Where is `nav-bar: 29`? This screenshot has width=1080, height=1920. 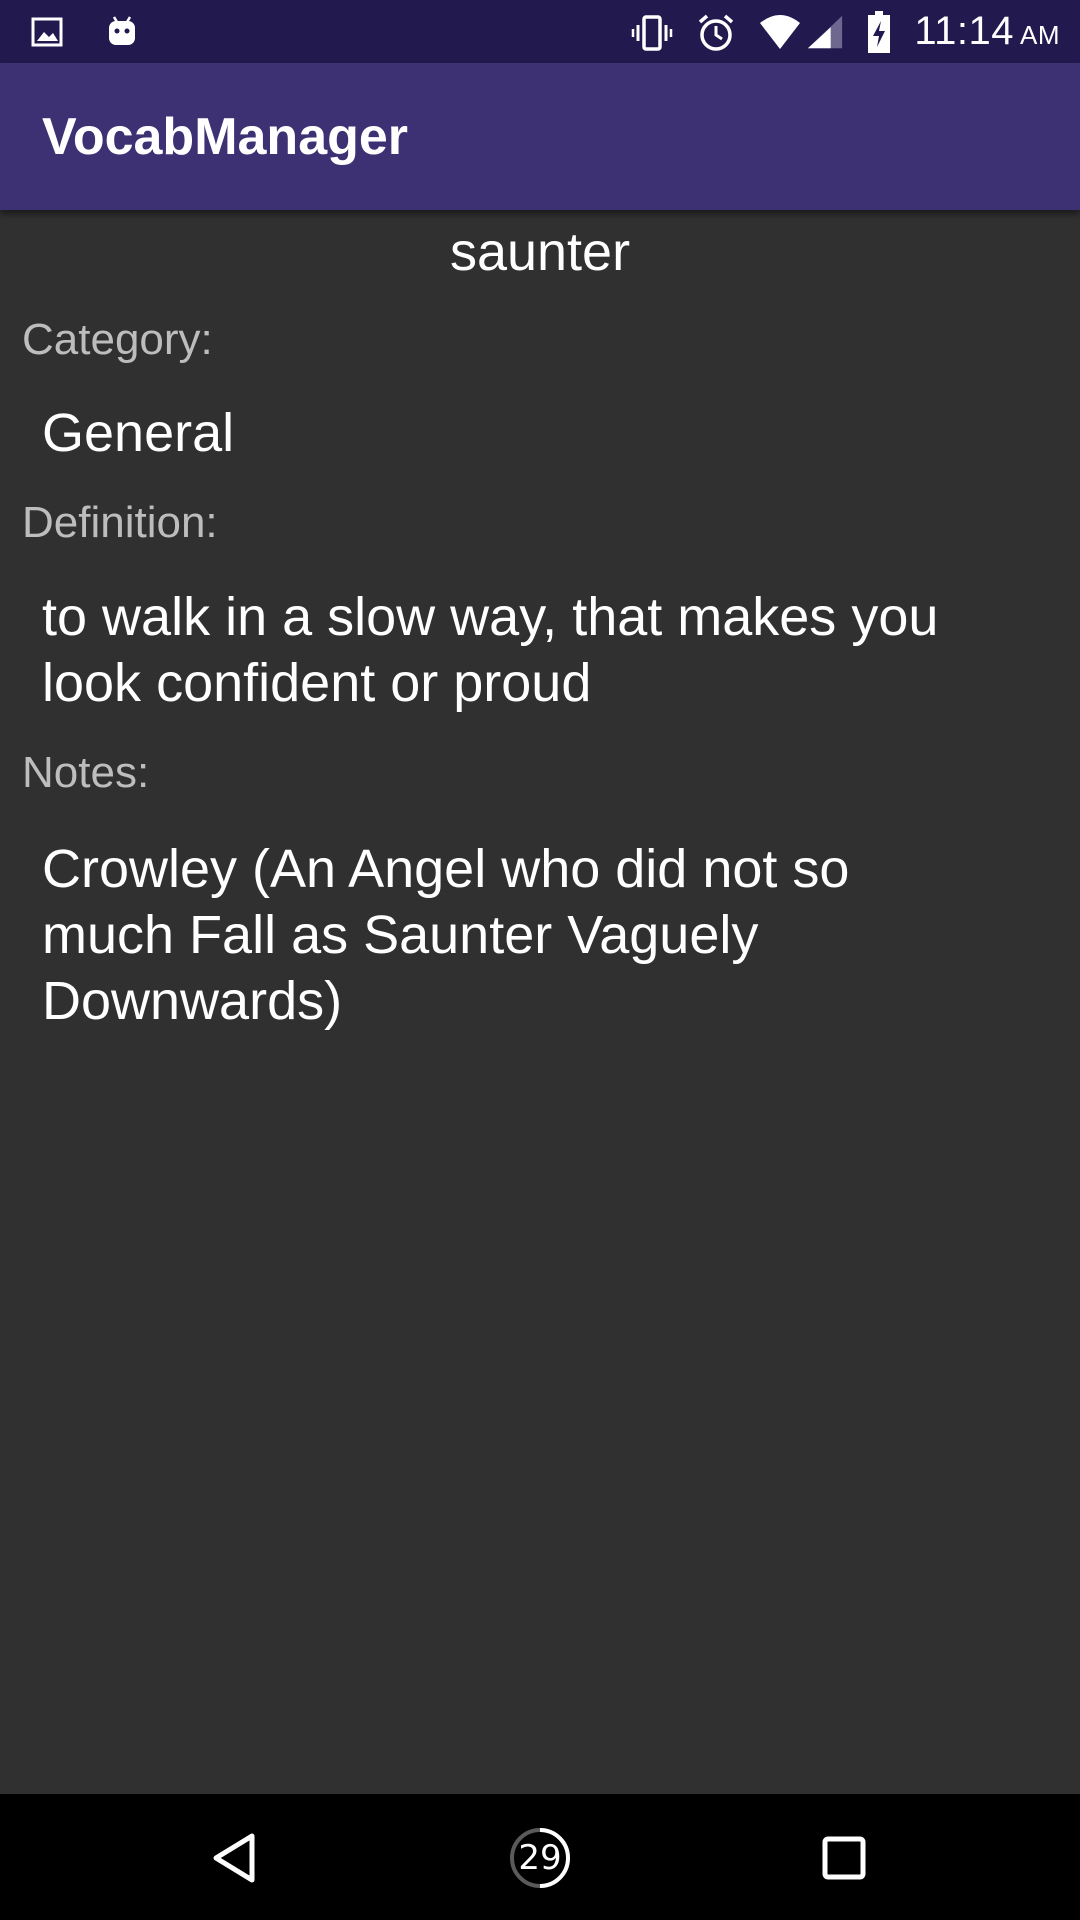 nav-bar: 29 is located at coordinates (540, 1857).